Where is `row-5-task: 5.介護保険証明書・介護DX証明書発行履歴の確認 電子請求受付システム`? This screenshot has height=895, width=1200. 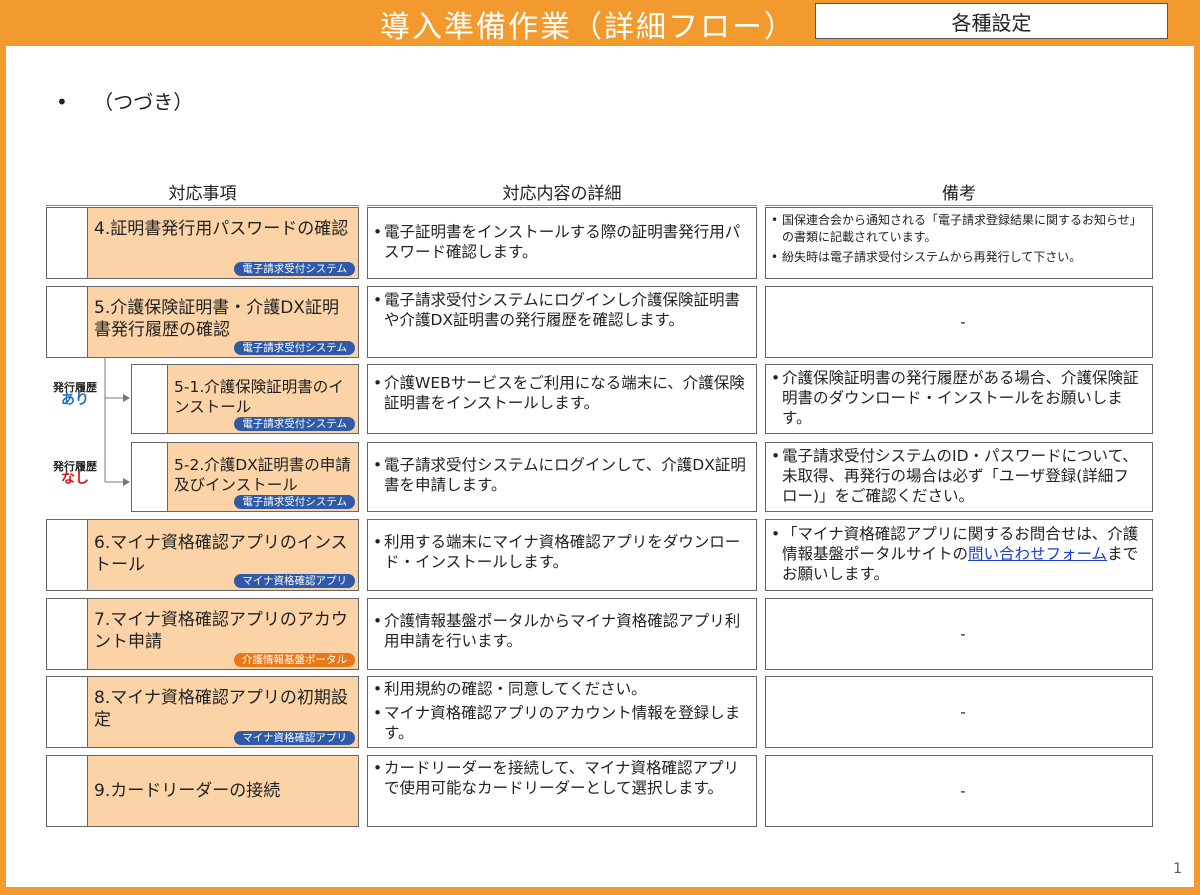
row-5-task: 5.介護保険証明書・介護DX証明書発行履歴の確認 電子請求受付システム is located at coordinates (223, 322).